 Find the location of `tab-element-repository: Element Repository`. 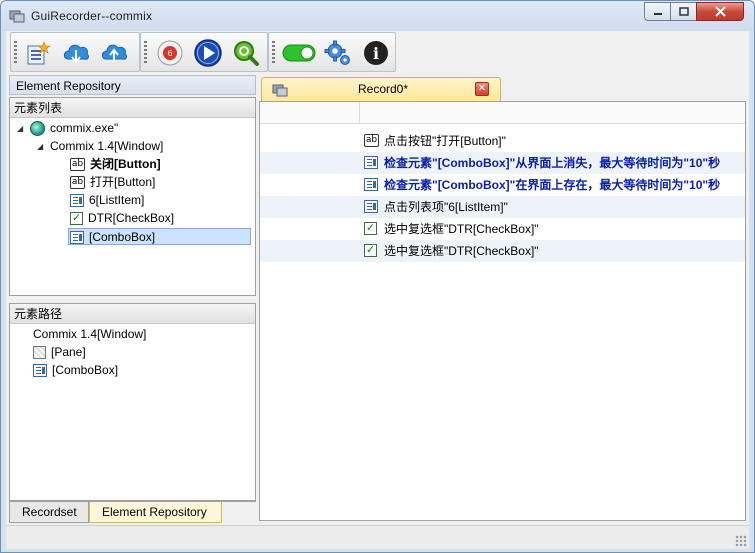

tab-element-repository: Element Repository is located at coordinates (155, 512).